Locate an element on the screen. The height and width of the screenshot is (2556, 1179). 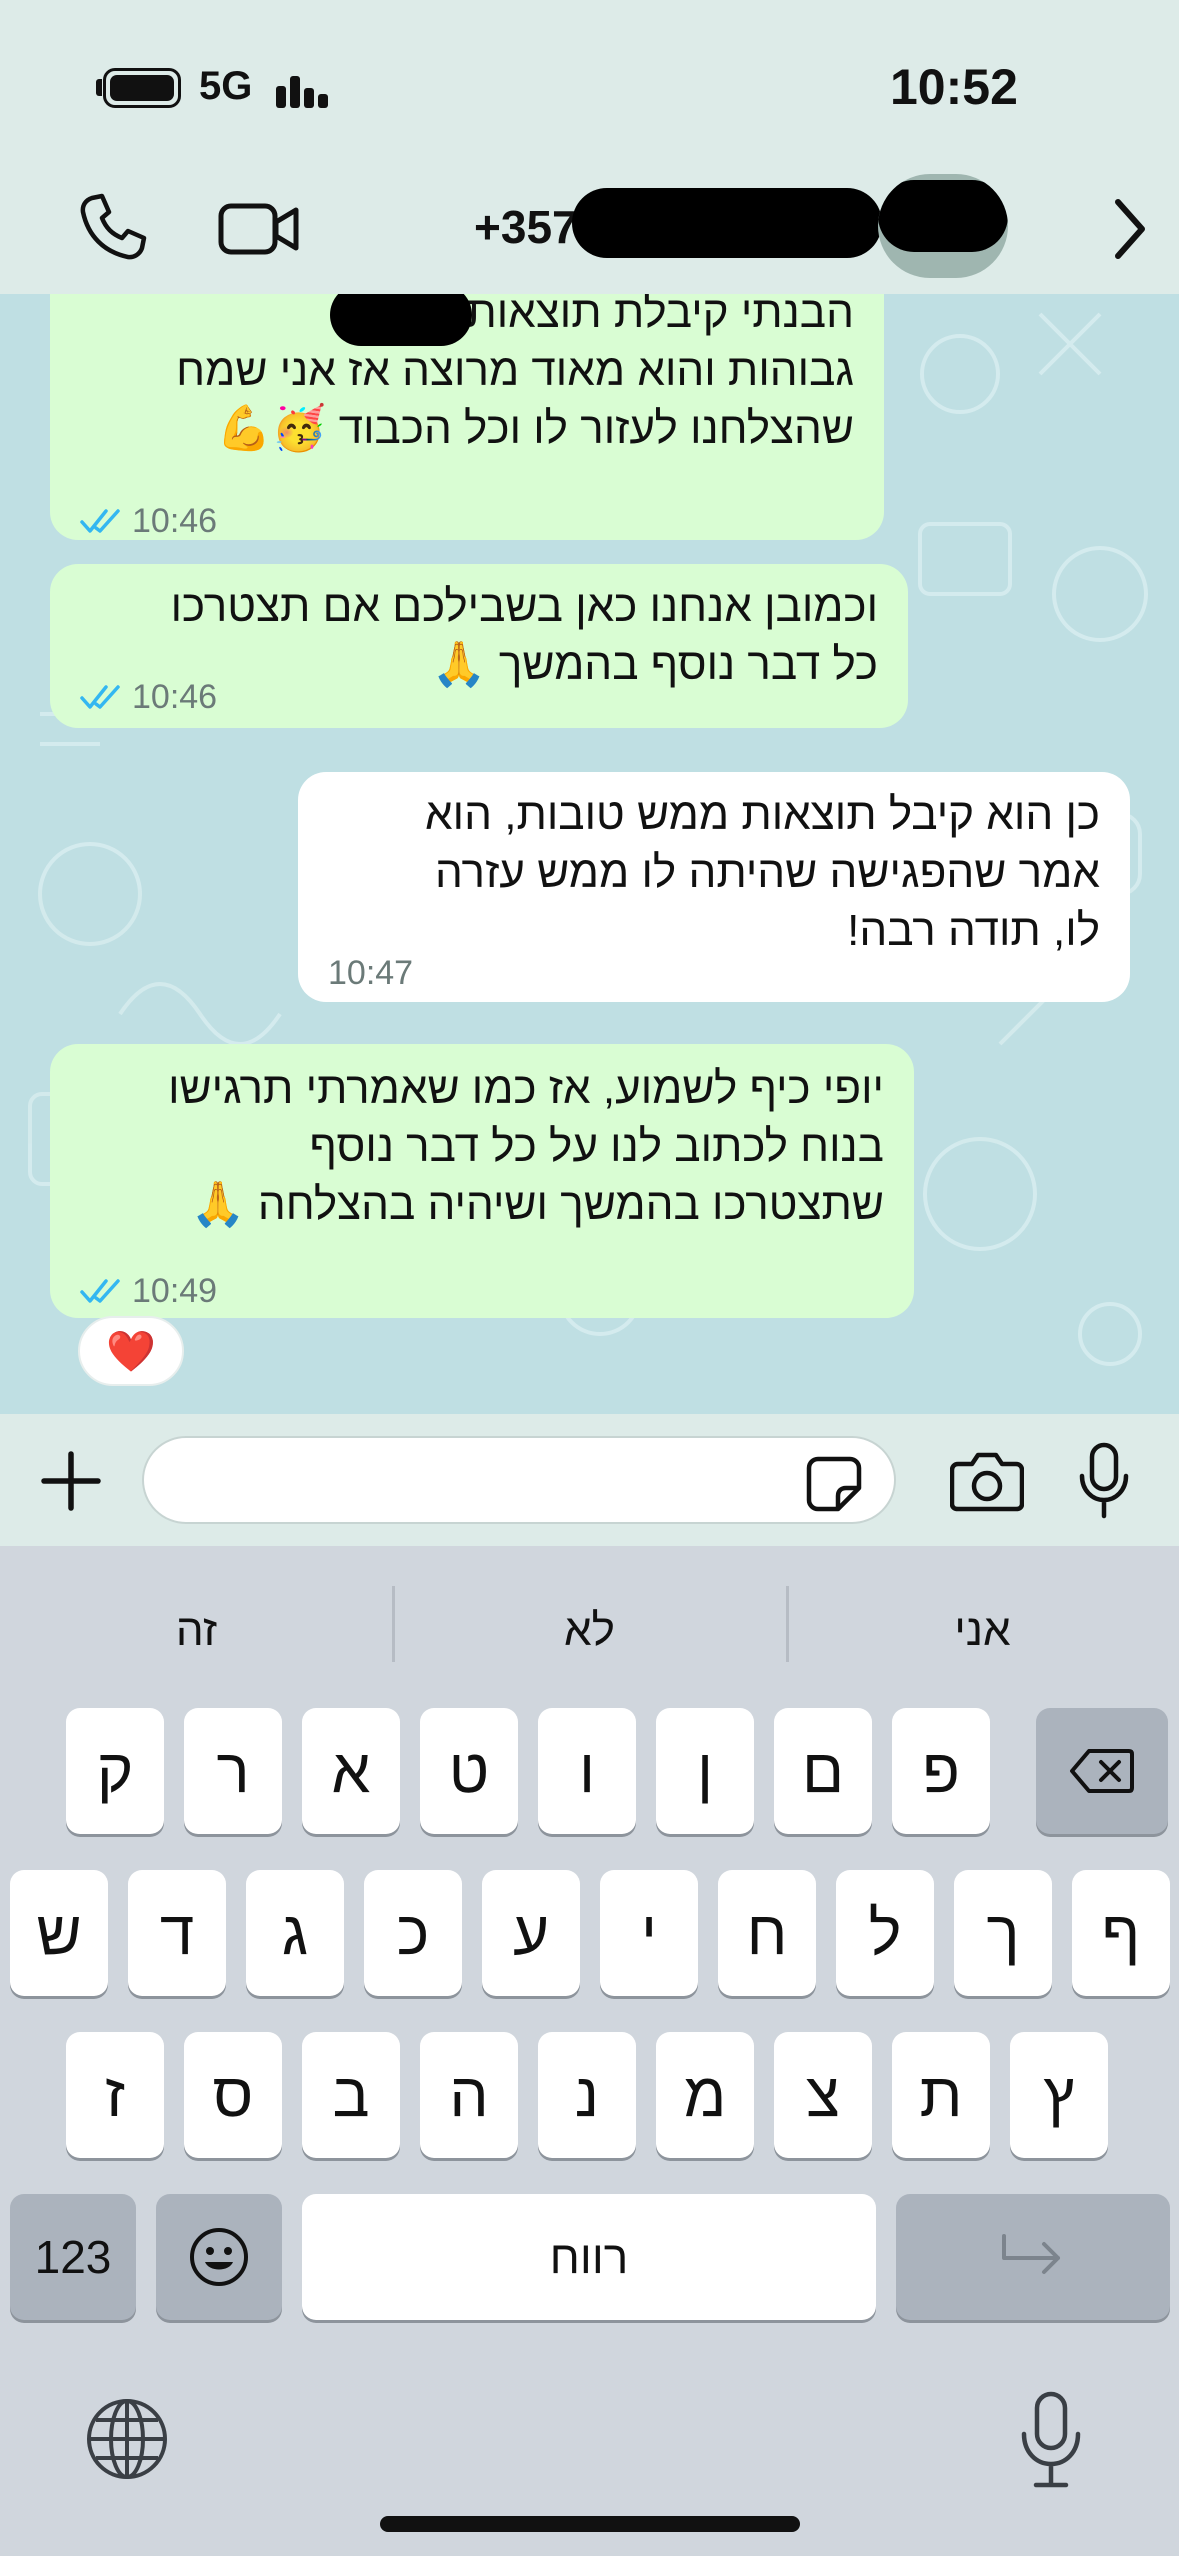
emoji-key is located at coordinates (219, 2257).